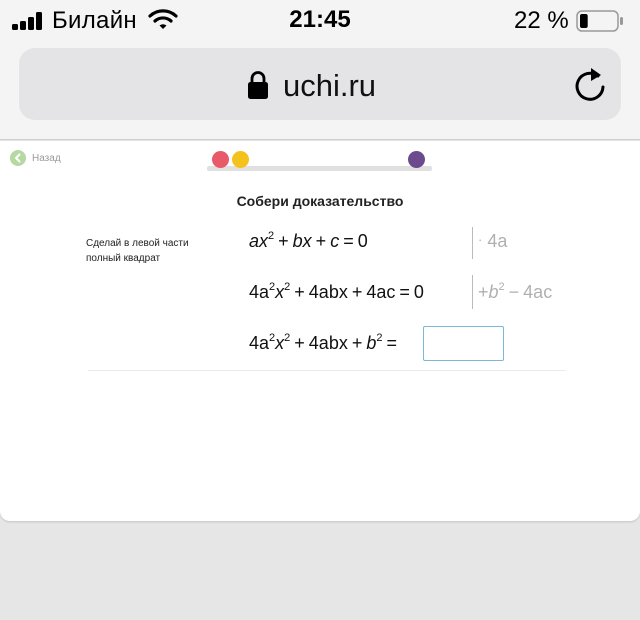  What do you see at coordinates (46, 158) in the screenshot?
I see `back-label: Назад` at bounding box center [46, 158].